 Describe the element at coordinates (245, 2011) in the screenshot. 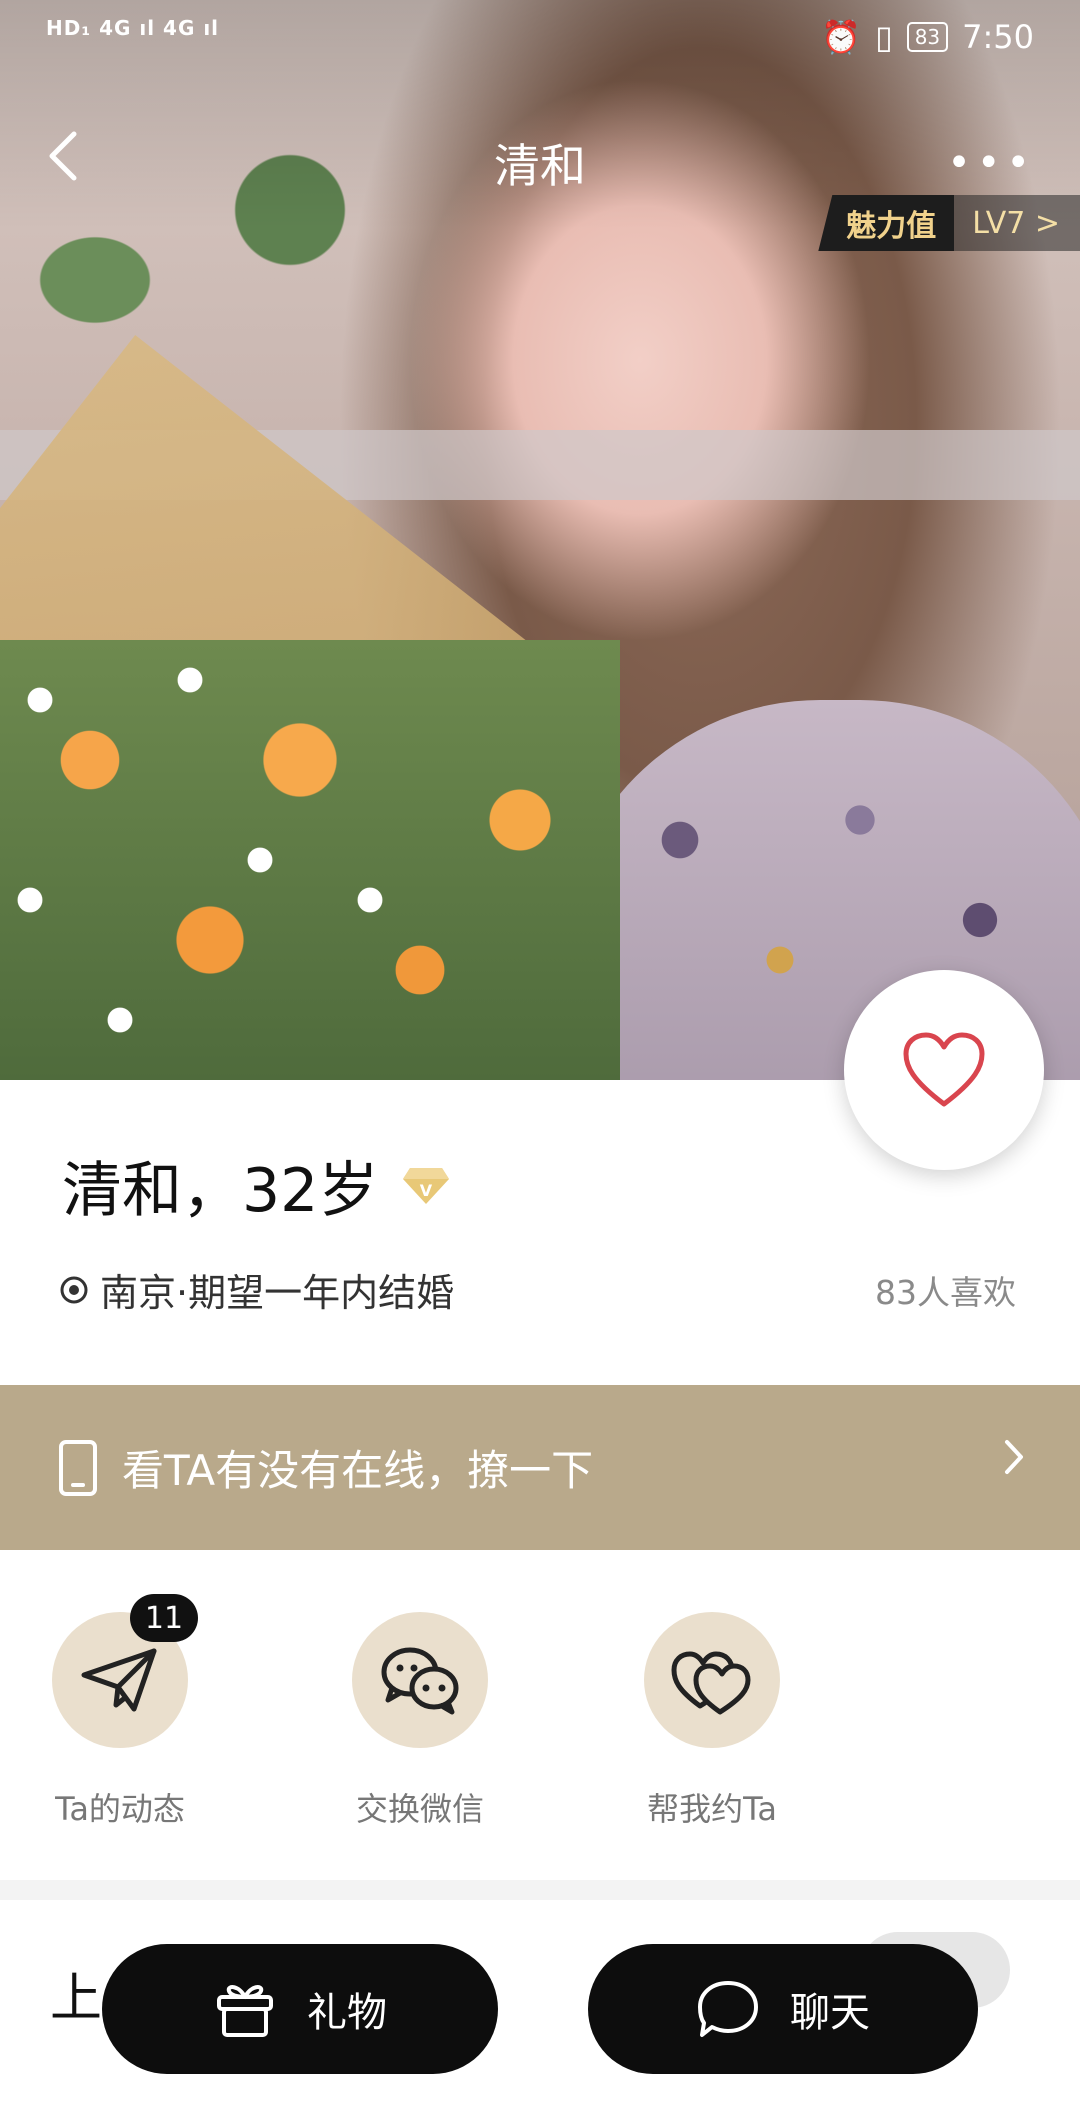

I see `gift-box-icon` at that location.